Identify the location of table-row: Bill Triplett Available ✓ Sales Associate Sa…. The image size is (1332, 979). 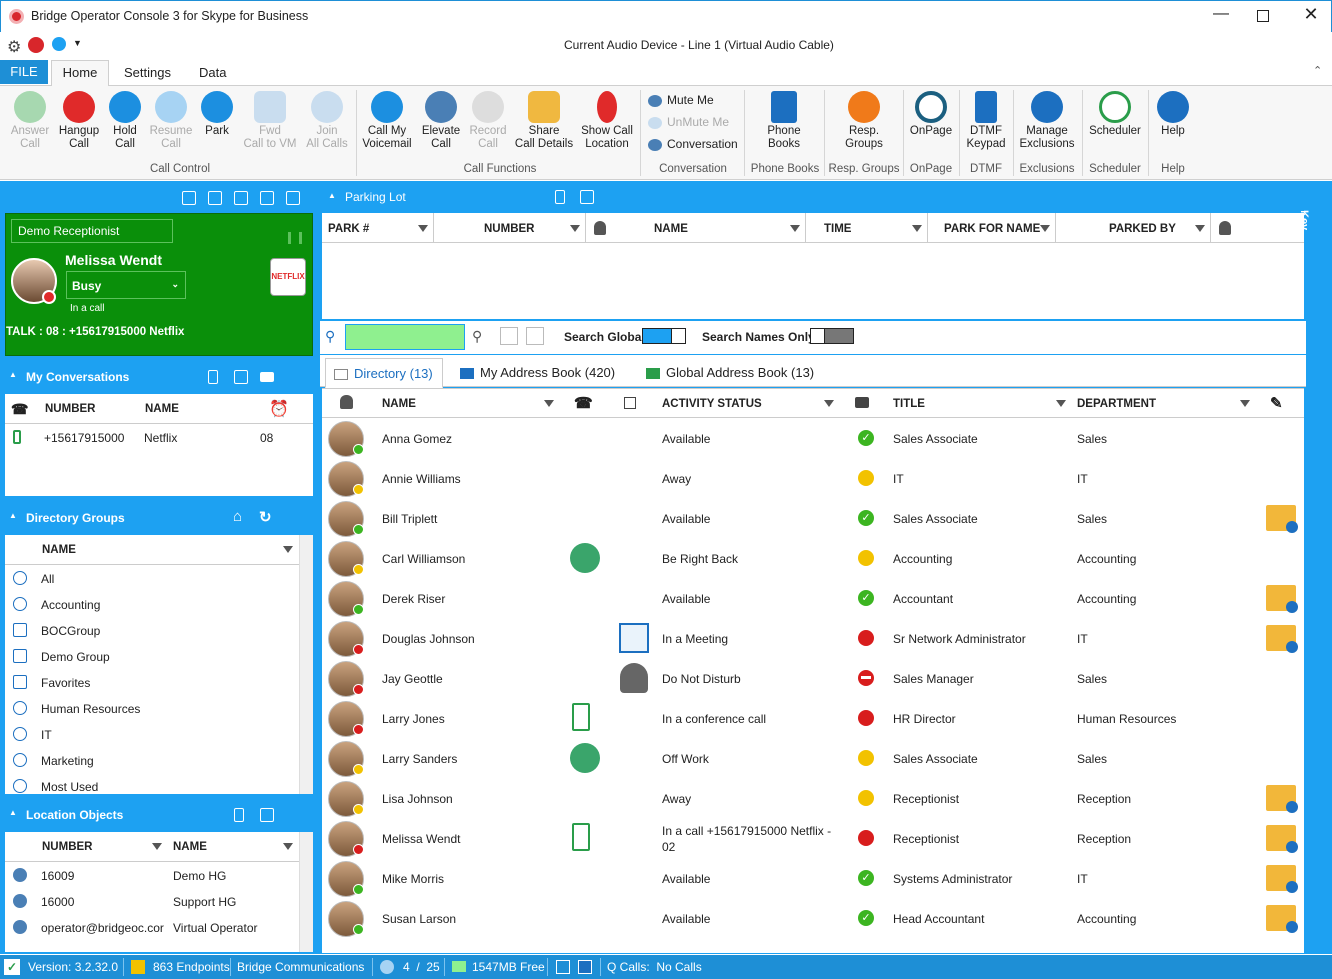
(813, 519).